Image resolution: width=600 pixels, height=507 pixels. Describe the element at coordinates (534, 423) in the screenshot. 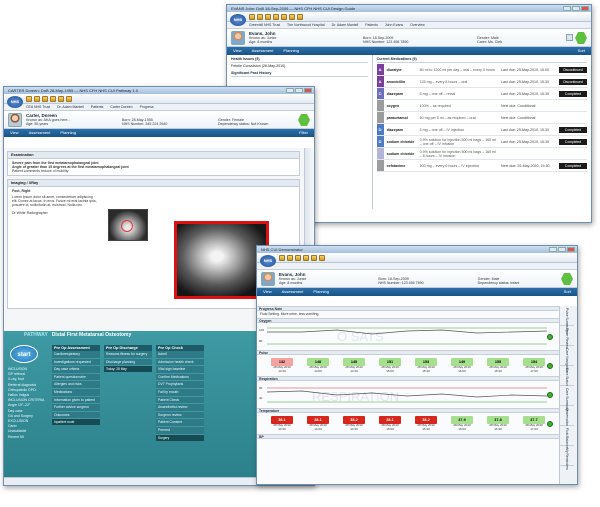

I see `temperature-tile: 37.7 28 May 2010 17:00` at that location.